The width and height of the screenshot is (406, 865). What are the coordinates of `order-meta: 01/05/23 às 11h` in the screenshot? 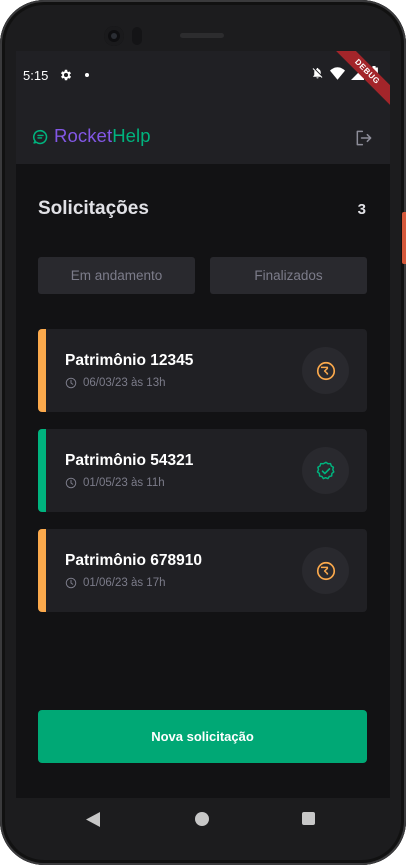 It's located at (115, 483).